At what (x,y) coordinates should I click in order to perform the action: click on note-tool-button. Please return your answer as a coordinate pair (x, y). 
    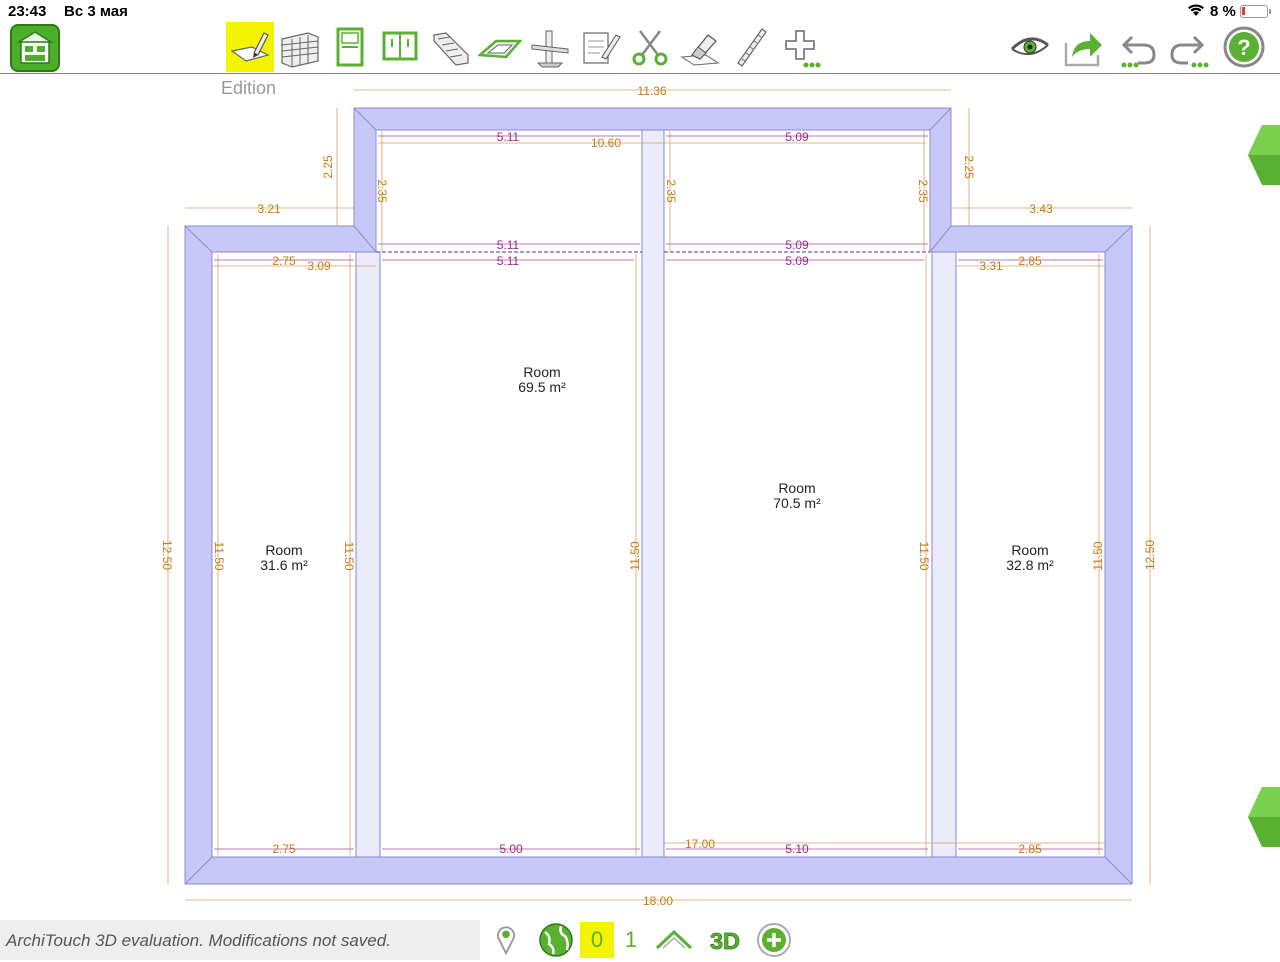
    Looking at the image, I should click on (600, 47).